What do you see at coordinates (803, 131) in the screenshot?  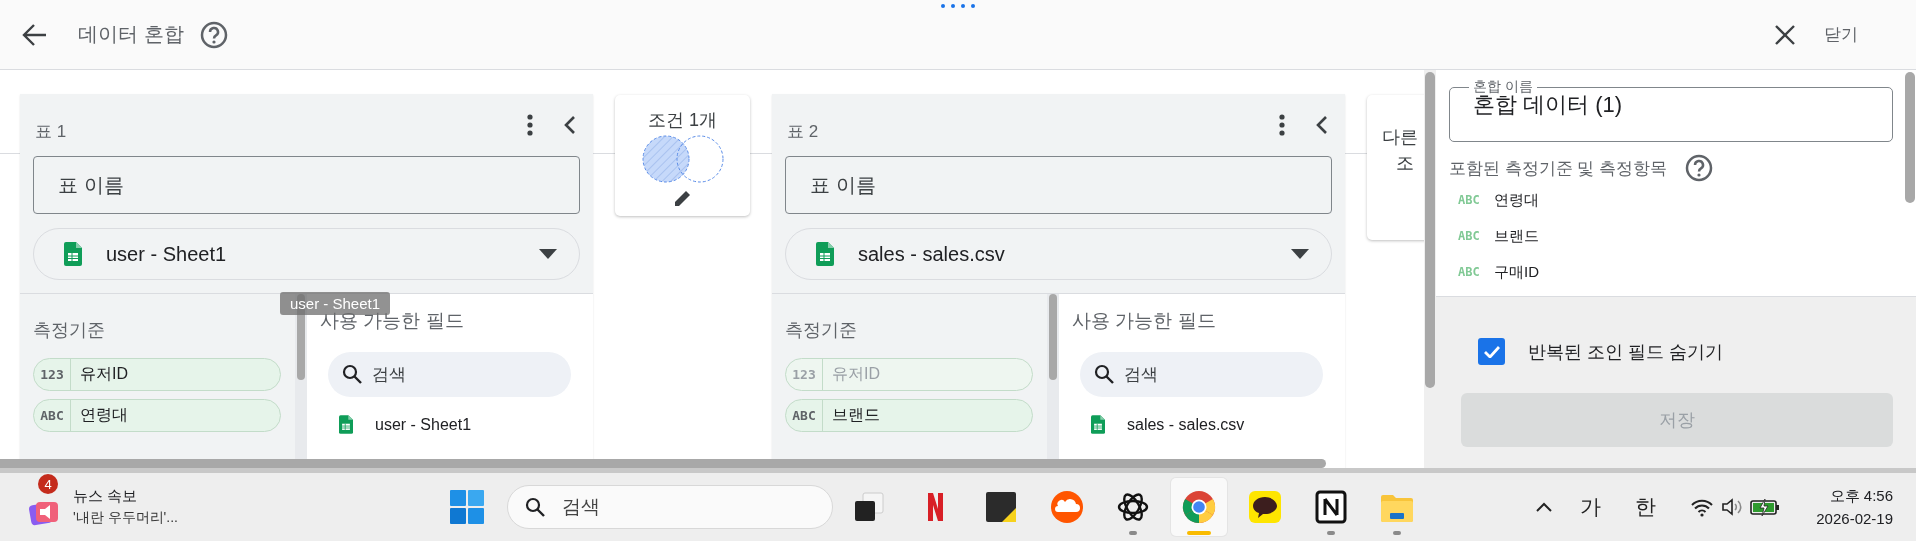 I see `table-label: 표 2` at bounding box center [803, 131].